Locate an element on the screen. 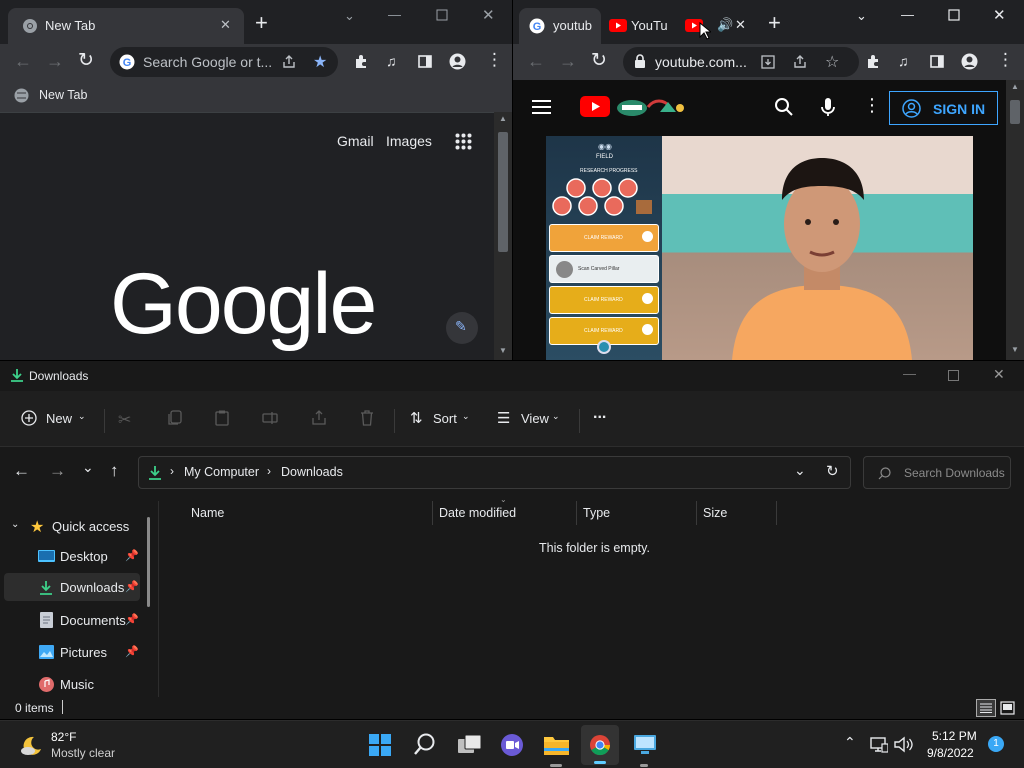 The image size is (1024, 768). sort-button: ⇅ Sort ⌄ is located at coordinates (442, 418).